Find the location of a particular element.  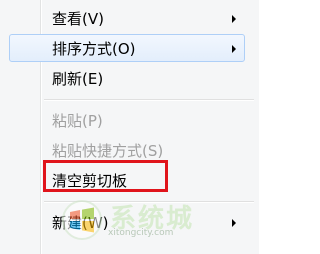

menu-item-label: 粘贴快捷方式(S) is located at coordinates (108, 151).